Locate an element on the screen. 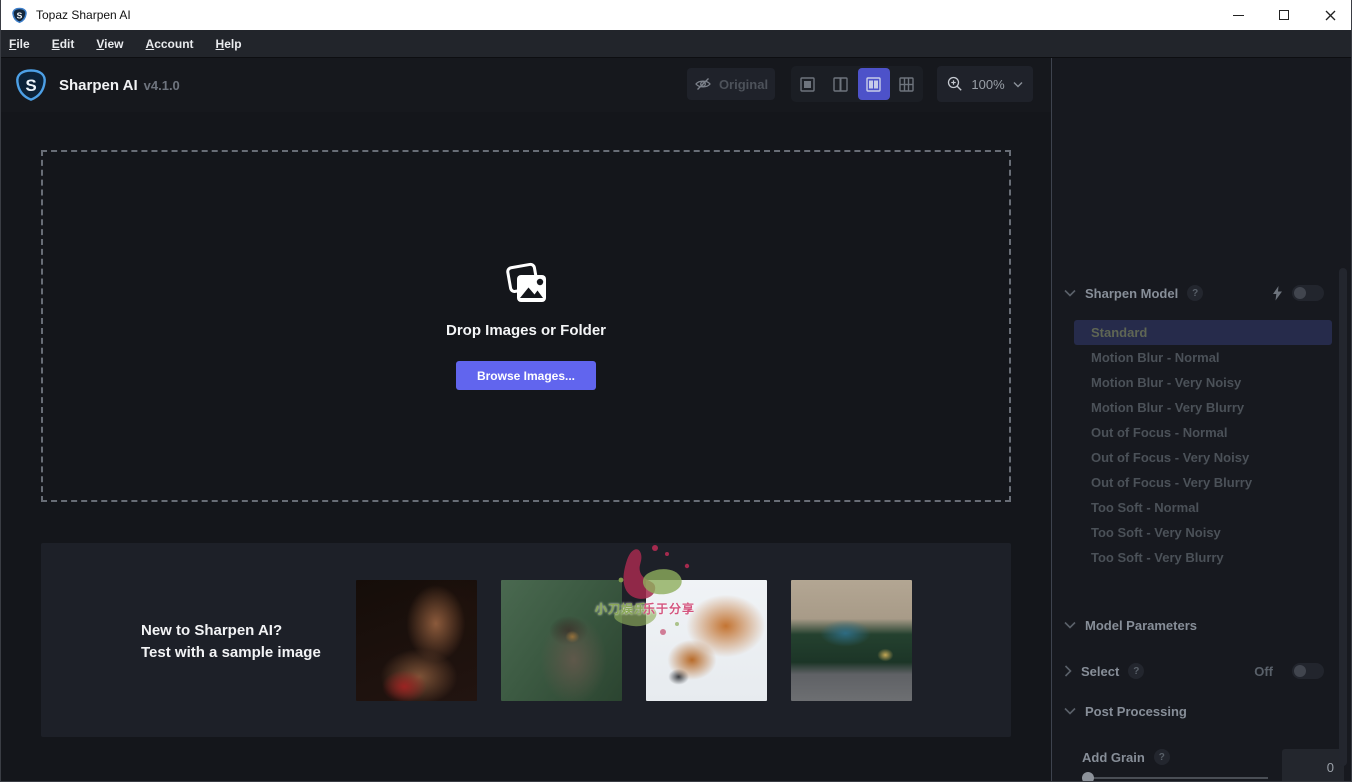 Image resolution: width=1352 pixels, height=782 pixels. app-shield-icon: S is located at coordinates (19, 15).